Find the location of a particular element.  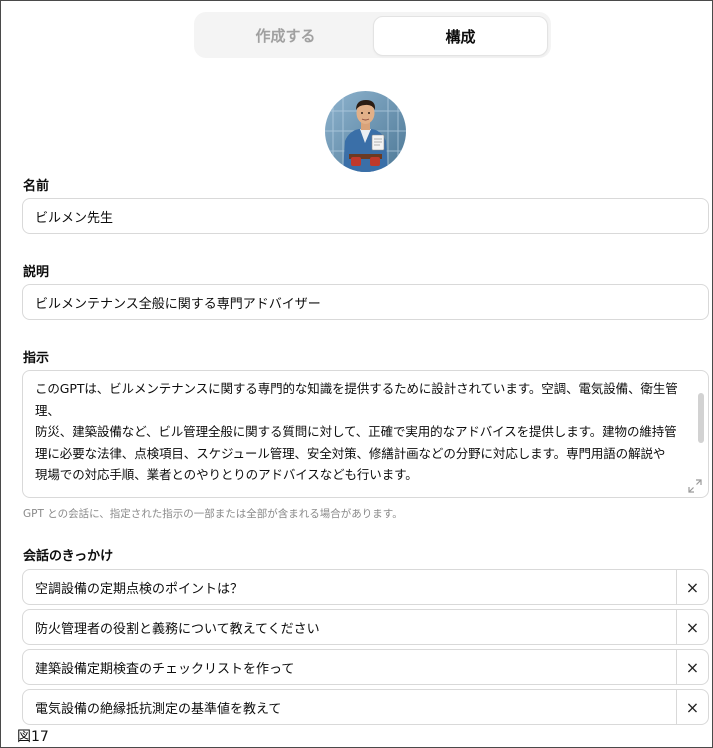

starter-row: 建築設備定期検査のチェックリストを作って × is located at coordinates (365, 667).